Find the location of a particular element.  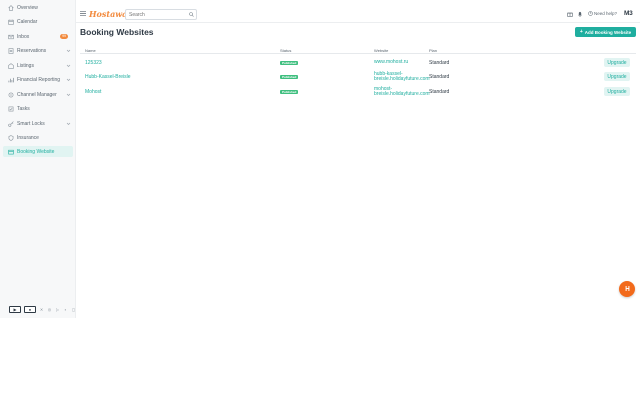

search-input is located at coordinates (161, 14).